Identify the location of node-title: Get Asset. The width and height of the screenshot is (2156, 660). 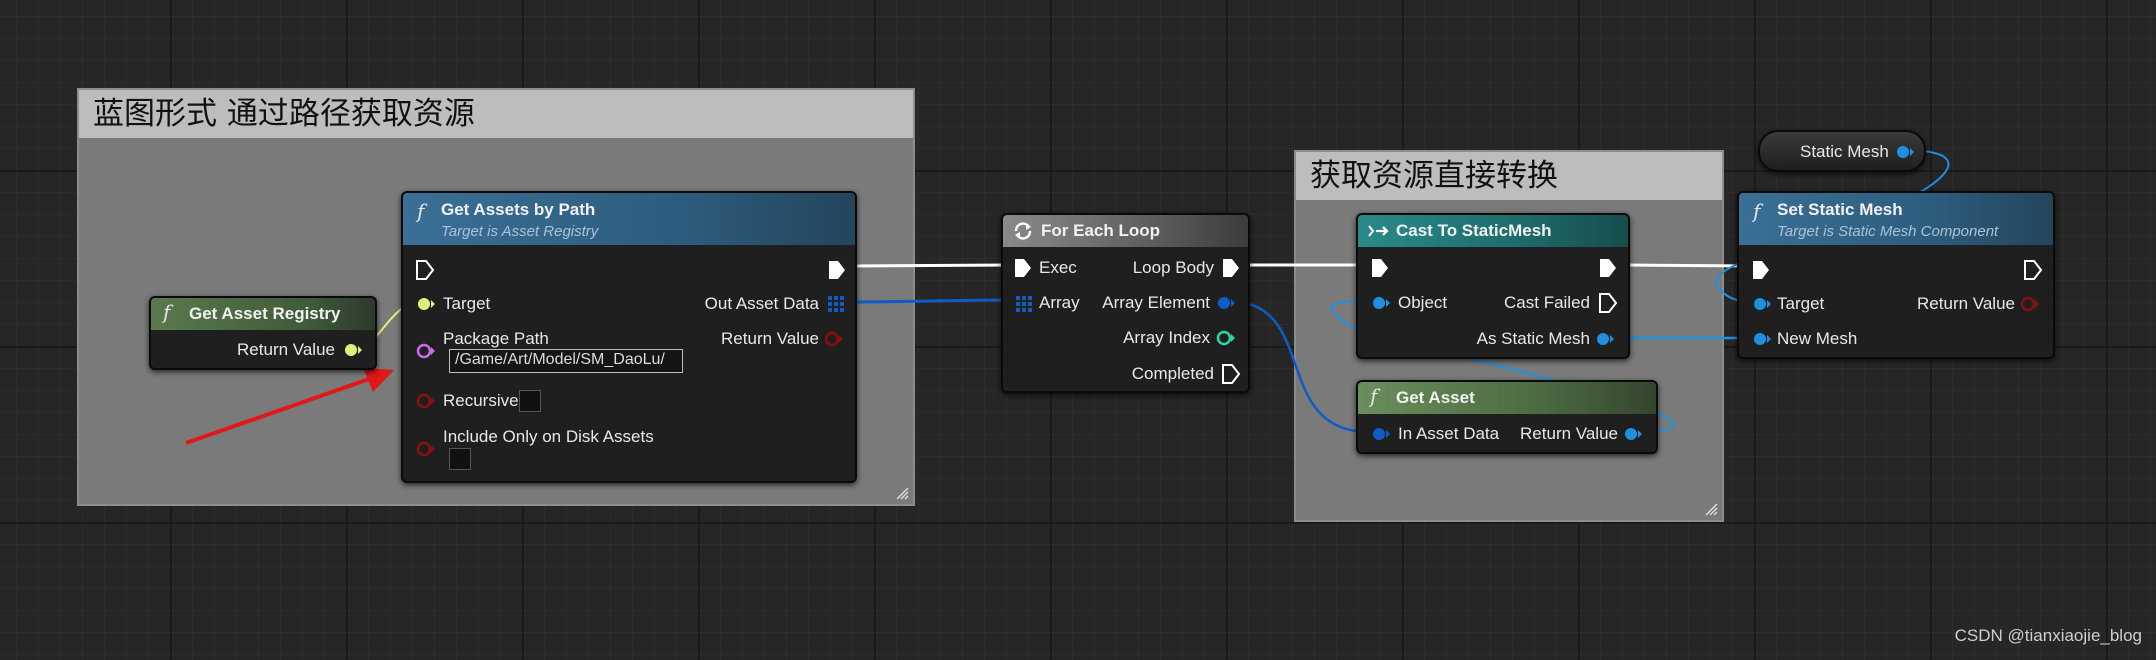
(1435, 397).